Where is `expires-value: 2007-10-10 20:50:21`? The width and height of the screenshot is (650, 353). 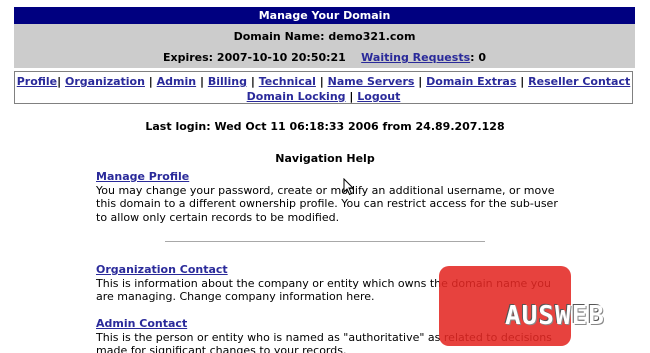 expires-value: 2007-10-10 20:50:21 is located at coordinates (281, 57).